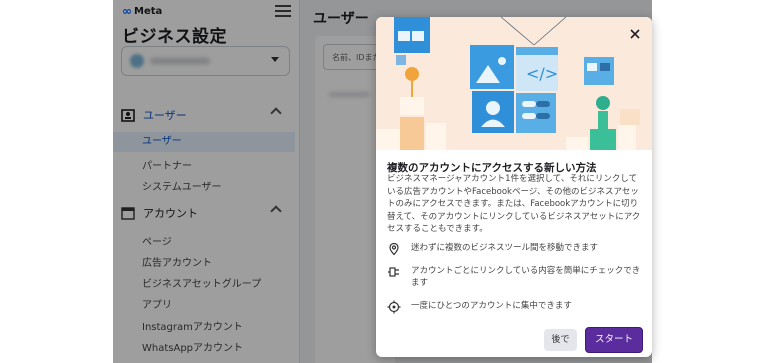 The width and height of the screenshot is (768, 363). I want to click on hero-illustration-graphic: </>, so click(514, 83).